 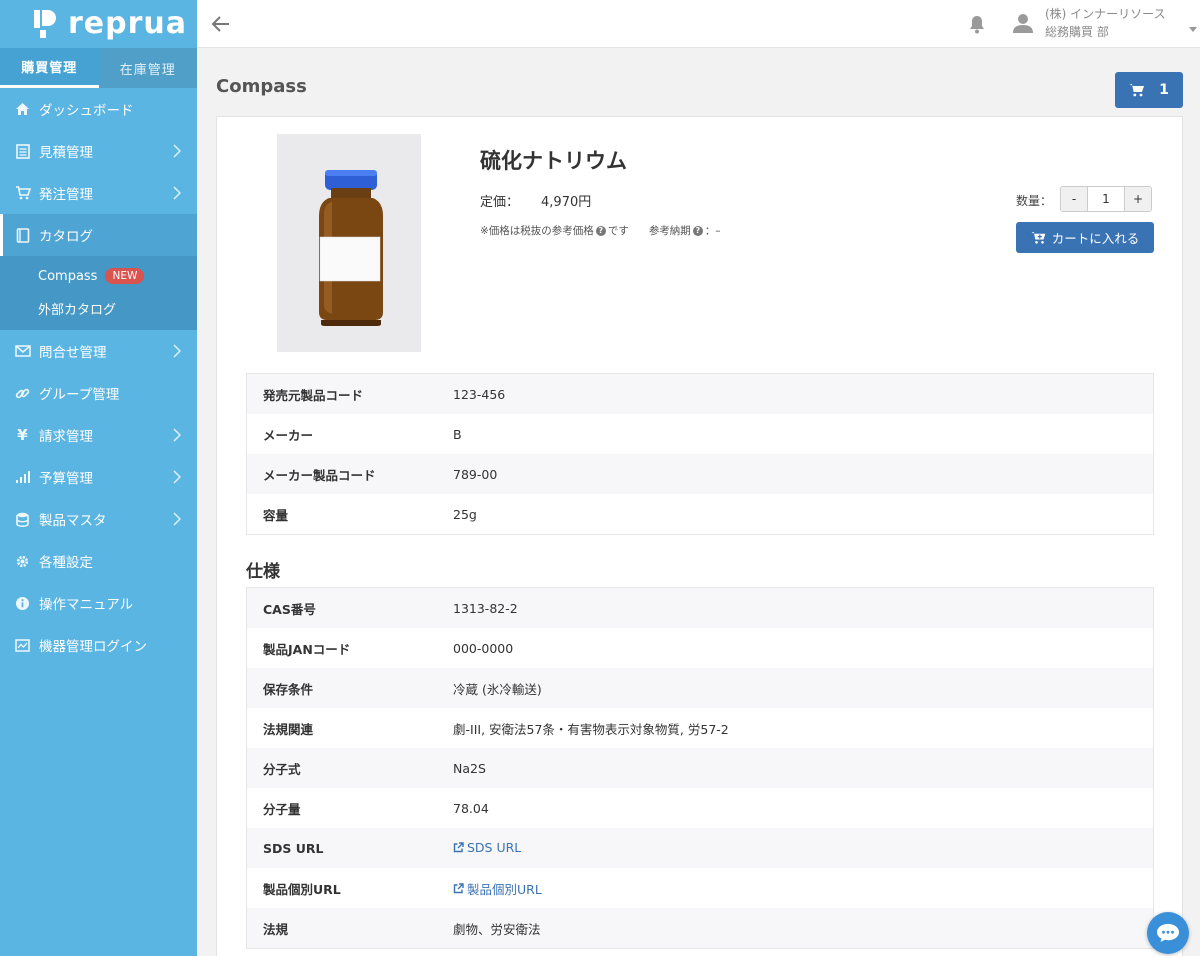 I want to click on row-value: 製品個別URL, so click(x=497, y=888).